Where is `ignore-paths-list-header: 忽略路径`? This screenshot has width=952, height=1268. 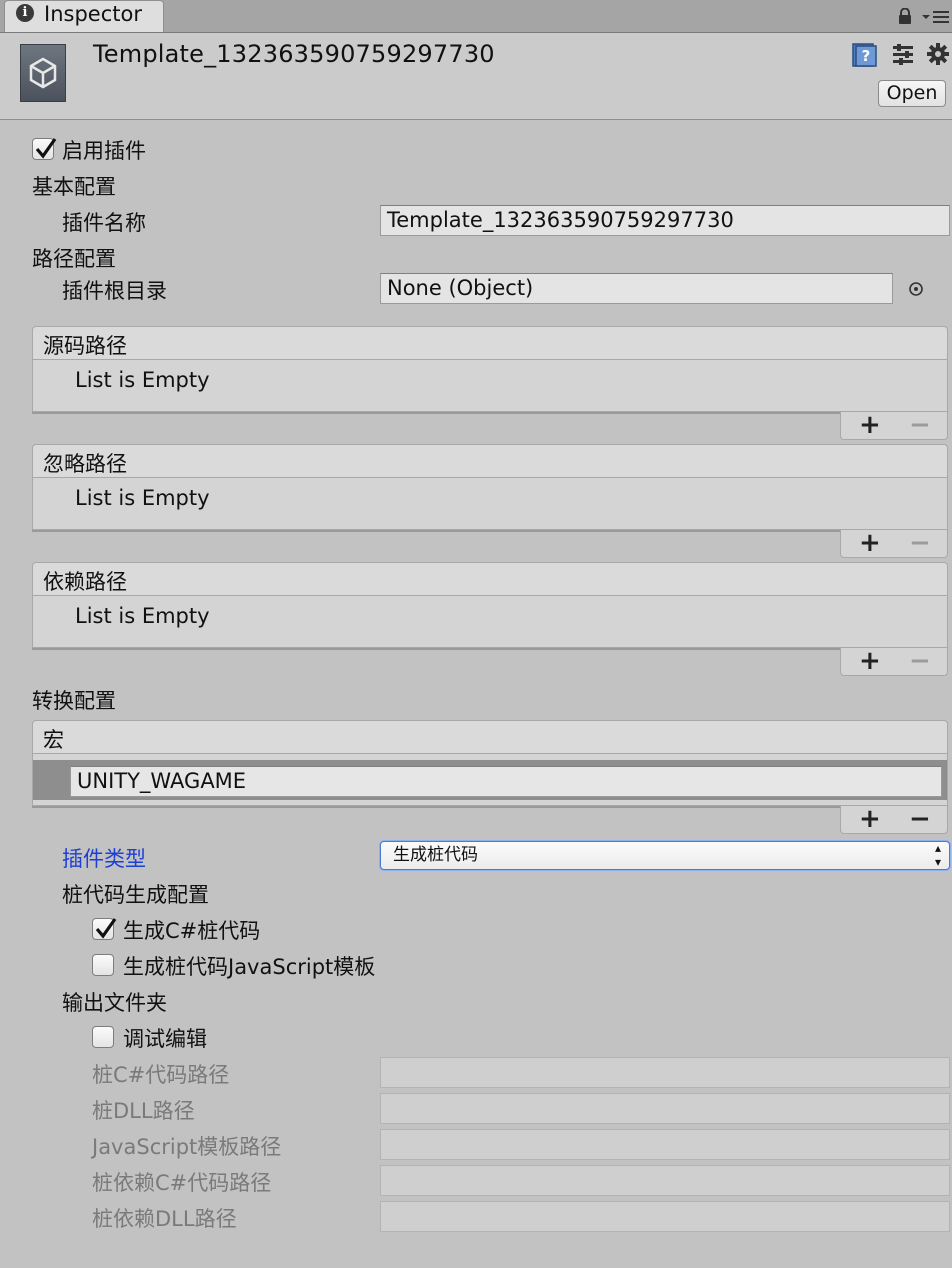
ignore-paths-list-header: 忽略路径 is located at coordinates (490, 461).